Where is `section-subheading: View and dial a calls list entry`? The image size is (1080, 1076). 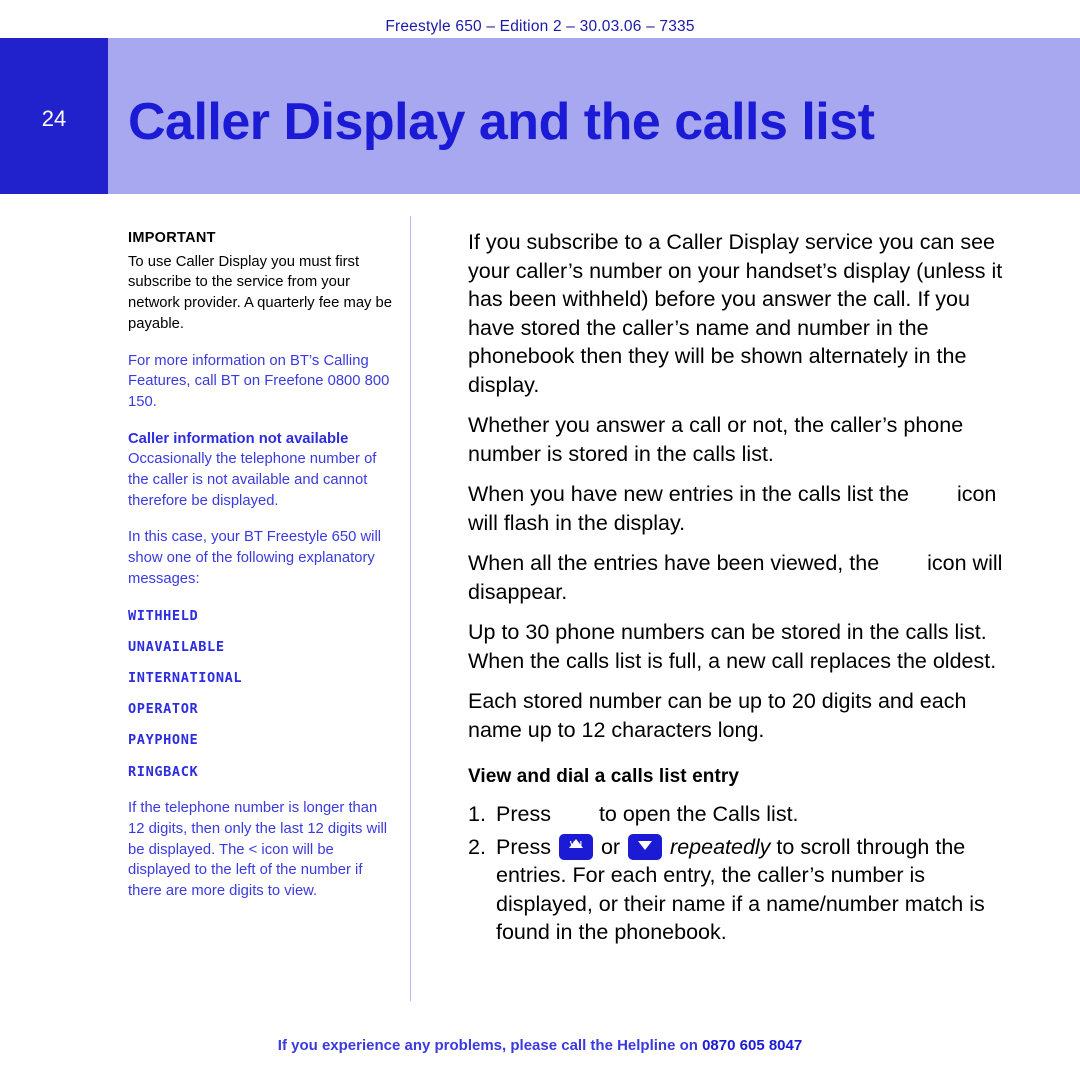
section-subheading: View and dial a calls list entry is located at coordinates (604, 776).